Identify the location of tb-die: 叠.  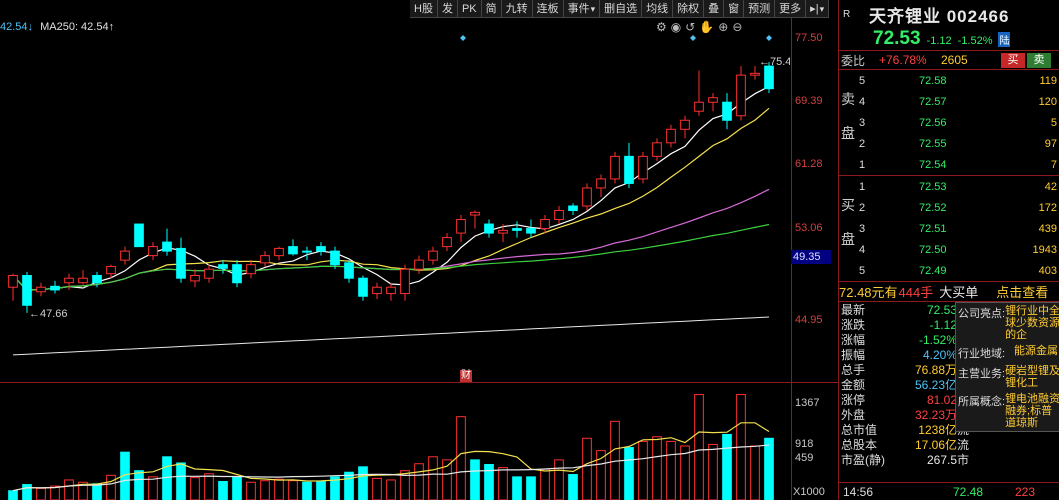
(714, 8).